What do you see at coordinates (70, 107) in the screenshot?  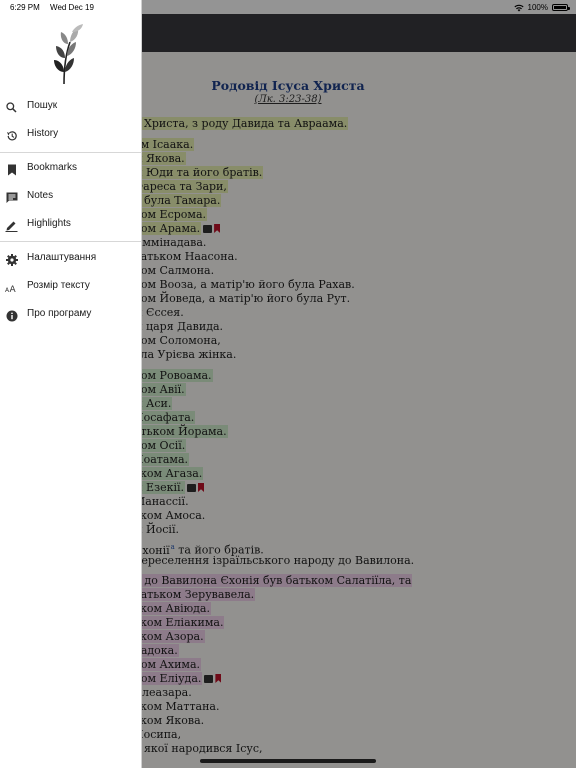 I see `menu-item-search: Пошук` at bounding box center [70, 107].